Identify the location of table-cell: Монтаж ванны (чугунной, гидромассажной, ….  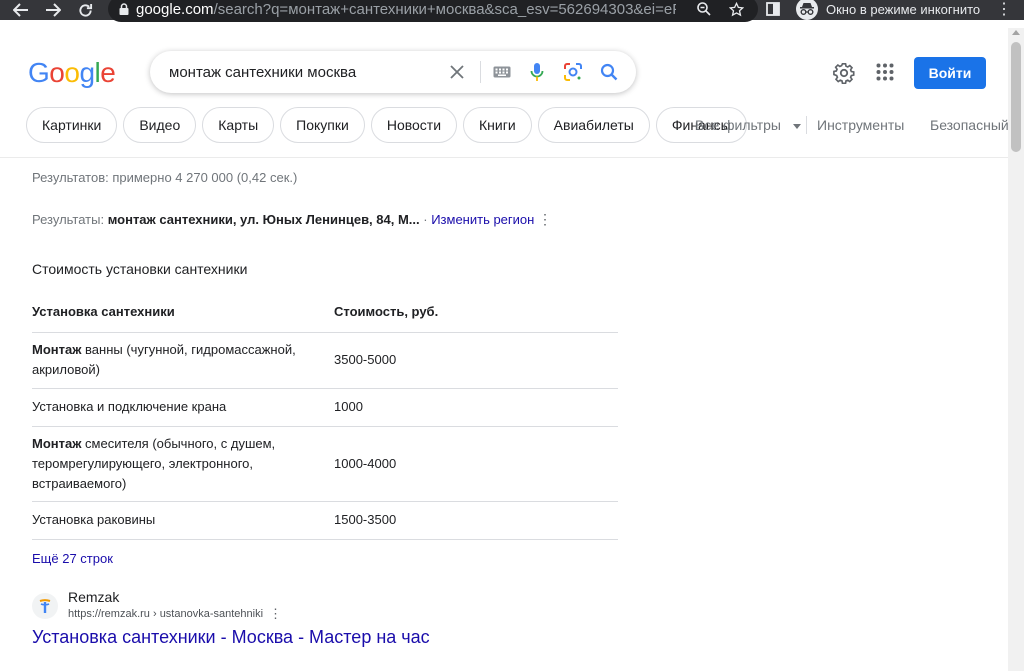
(183, 360).